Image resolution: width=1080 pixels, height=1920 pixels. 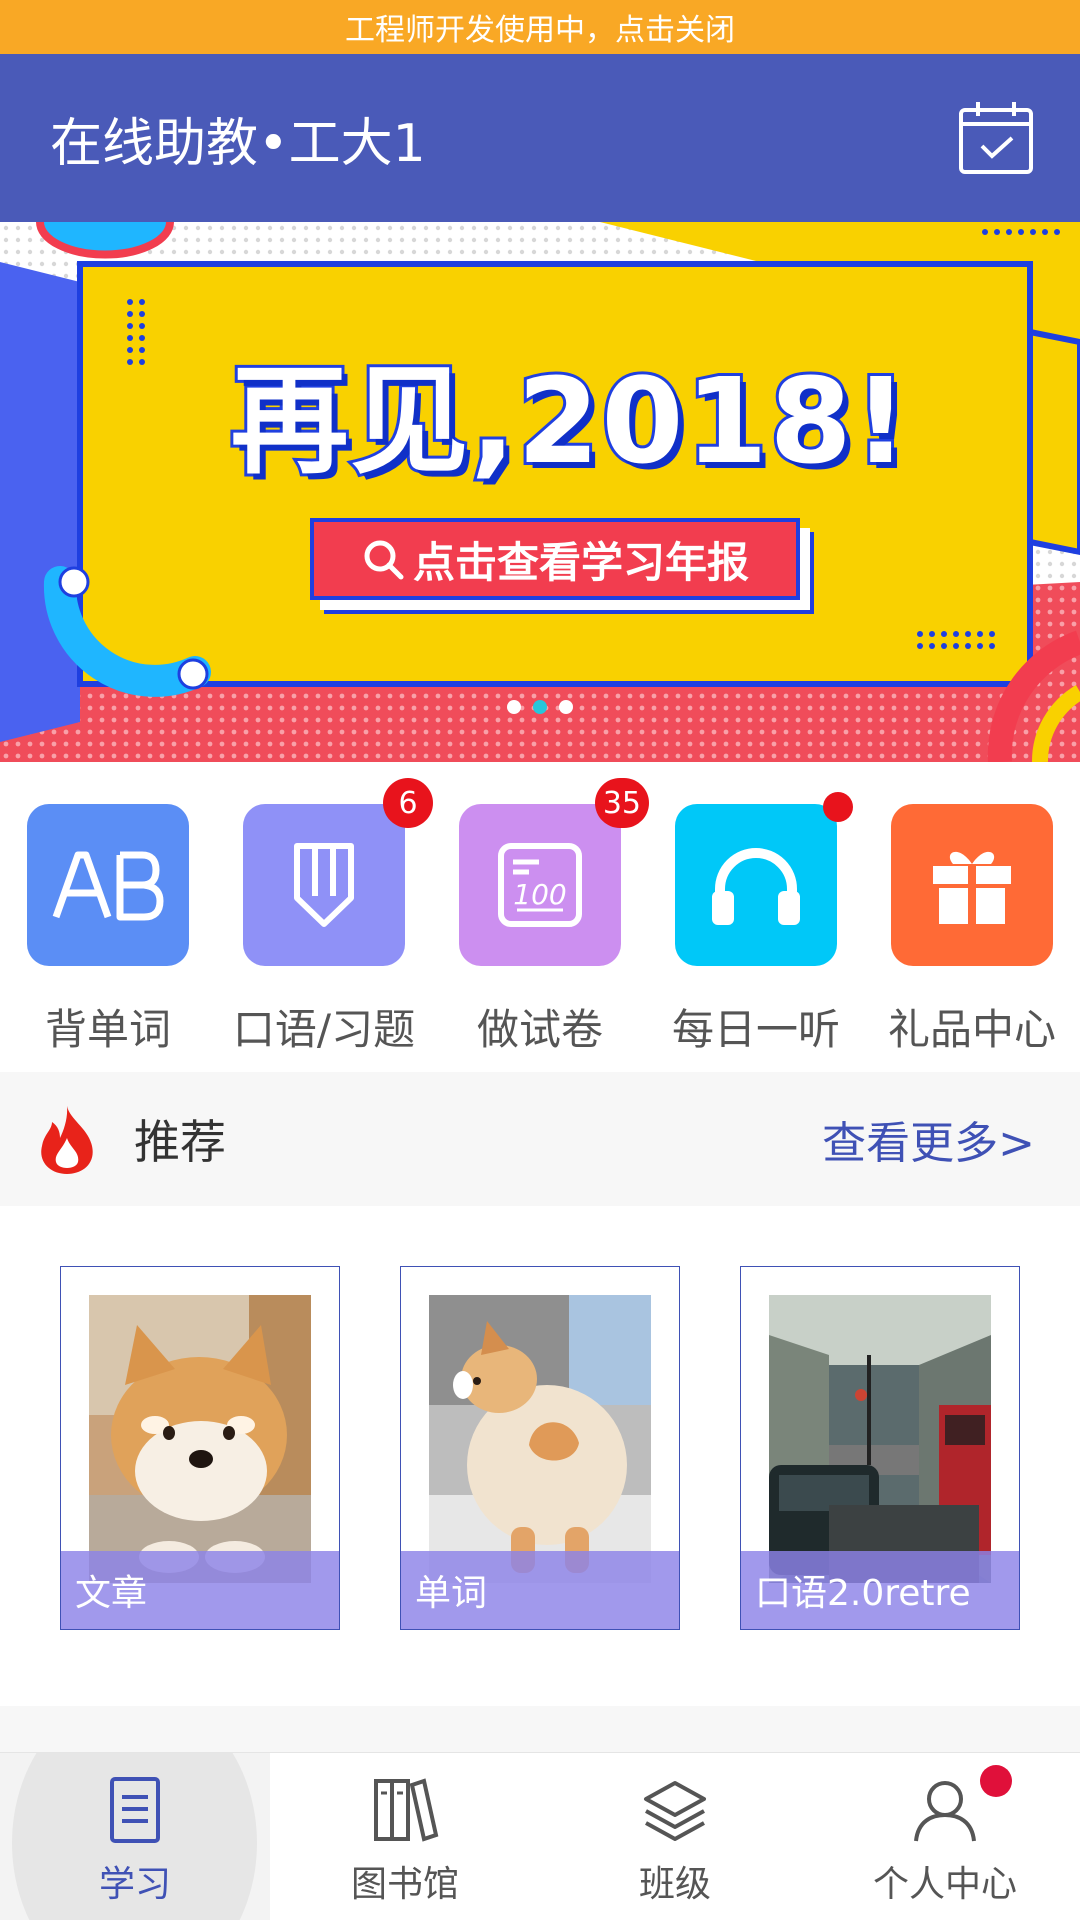 I want to click on recommend-card-articles: 文章, so click(x=200, y=1448).